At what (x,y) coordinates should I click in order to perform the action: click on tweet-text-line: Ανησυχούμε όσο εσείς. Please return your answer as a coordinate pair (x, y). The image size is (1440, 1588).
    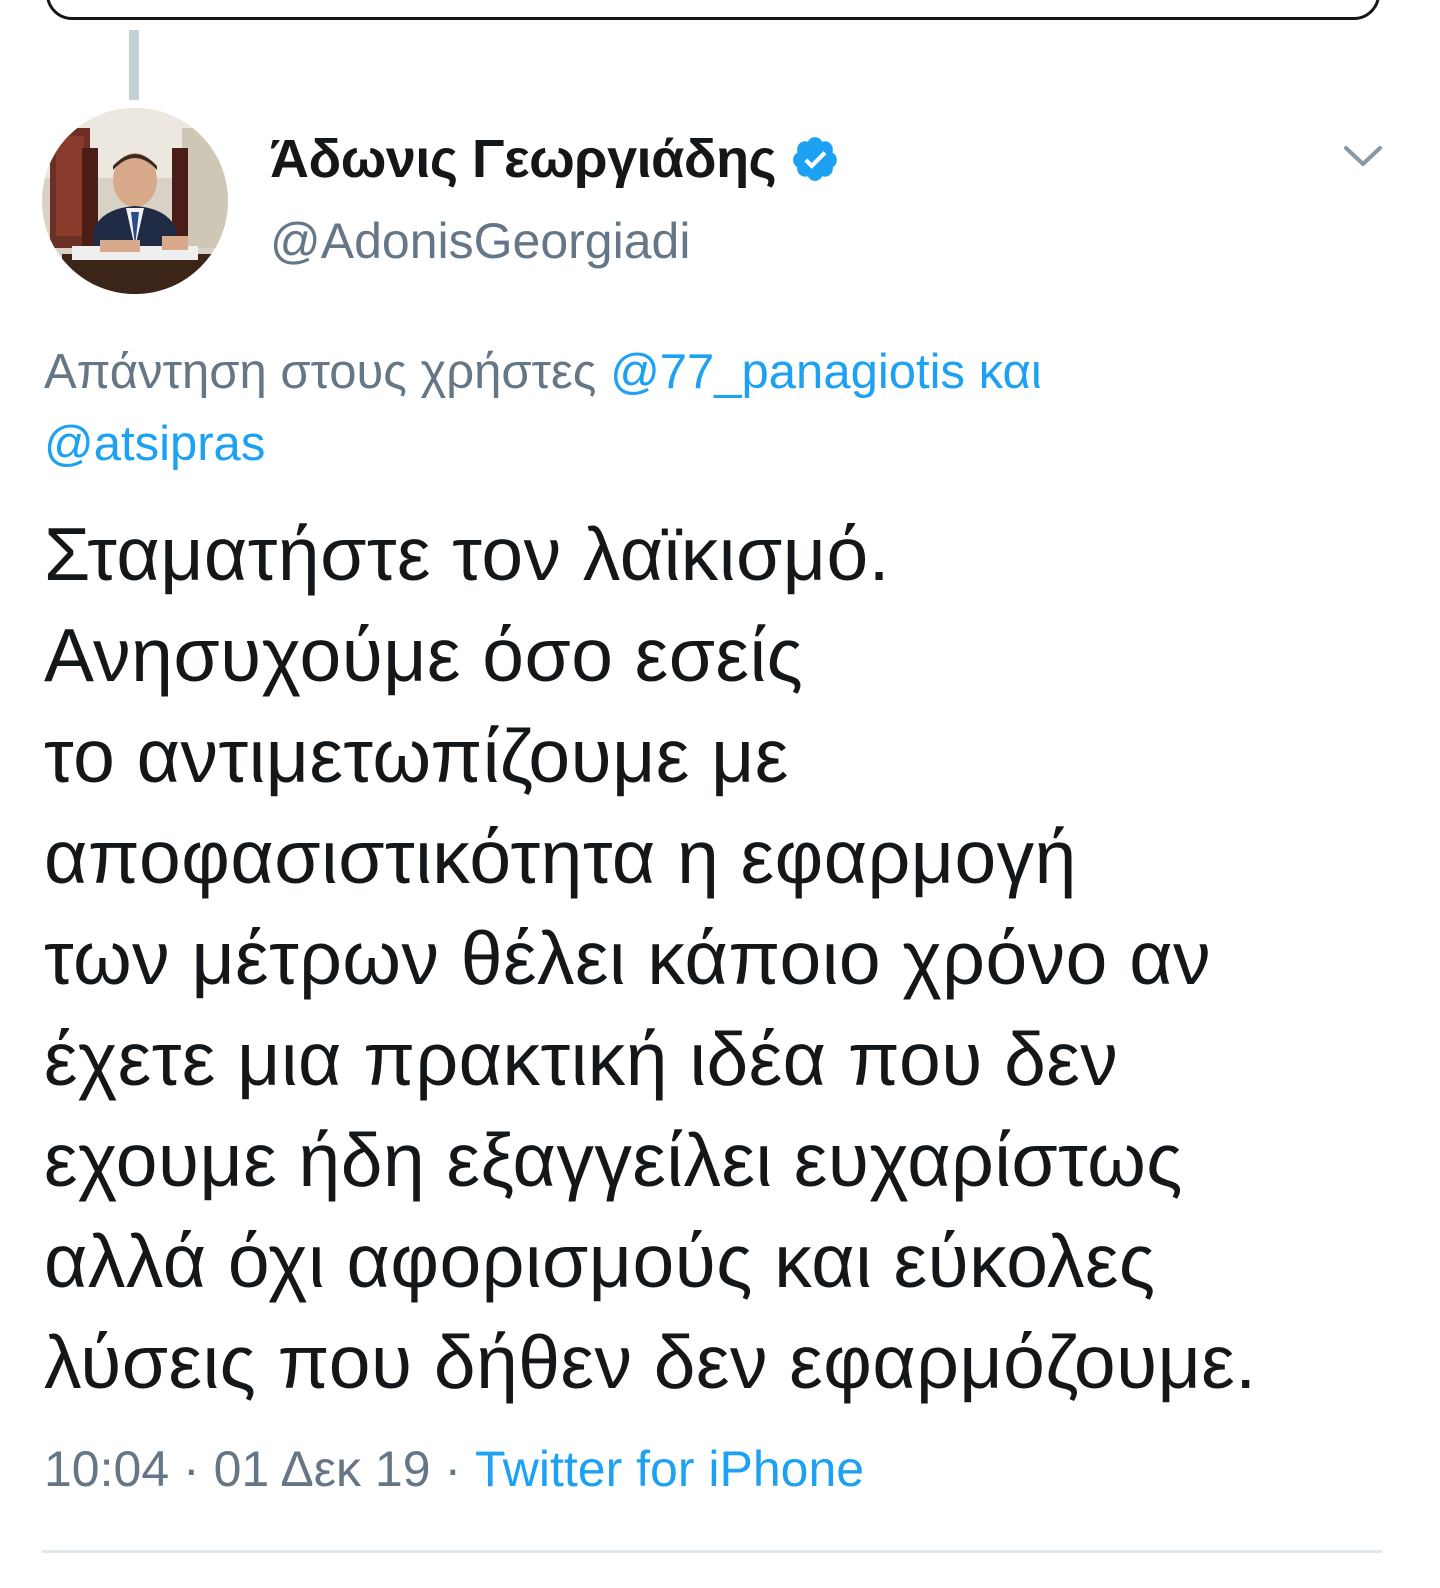
    Looking at the image, I should click on (424, 655).